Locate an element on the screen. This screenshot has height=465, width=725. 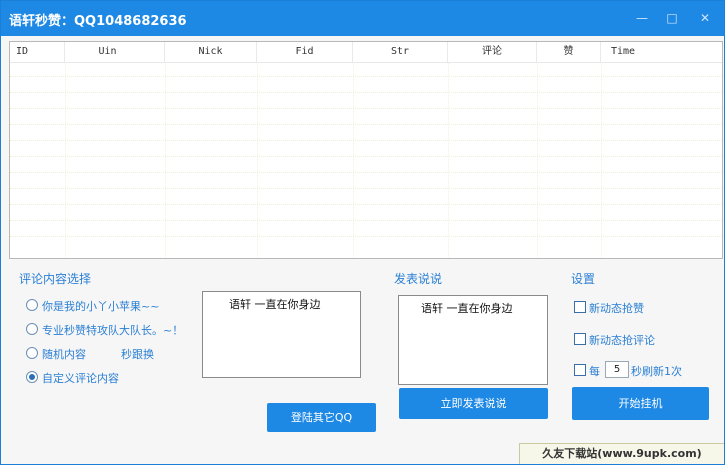
radio-option-2-label: 专业秒赞特攻队大队长。~！ is located at coordinates (112, 330).